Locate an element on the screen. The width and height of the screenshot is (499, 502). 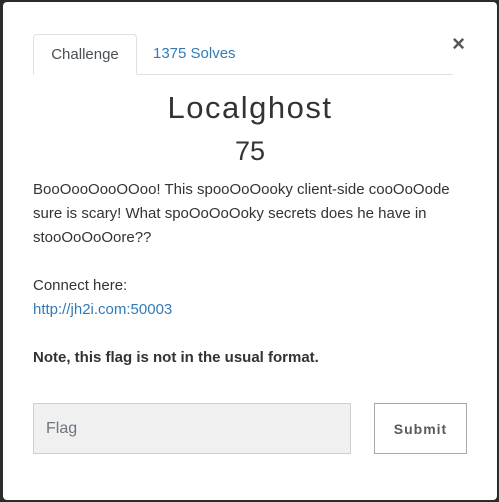
connect-link: http://jh2i.com:50003 is located at coordinates (102, 310).